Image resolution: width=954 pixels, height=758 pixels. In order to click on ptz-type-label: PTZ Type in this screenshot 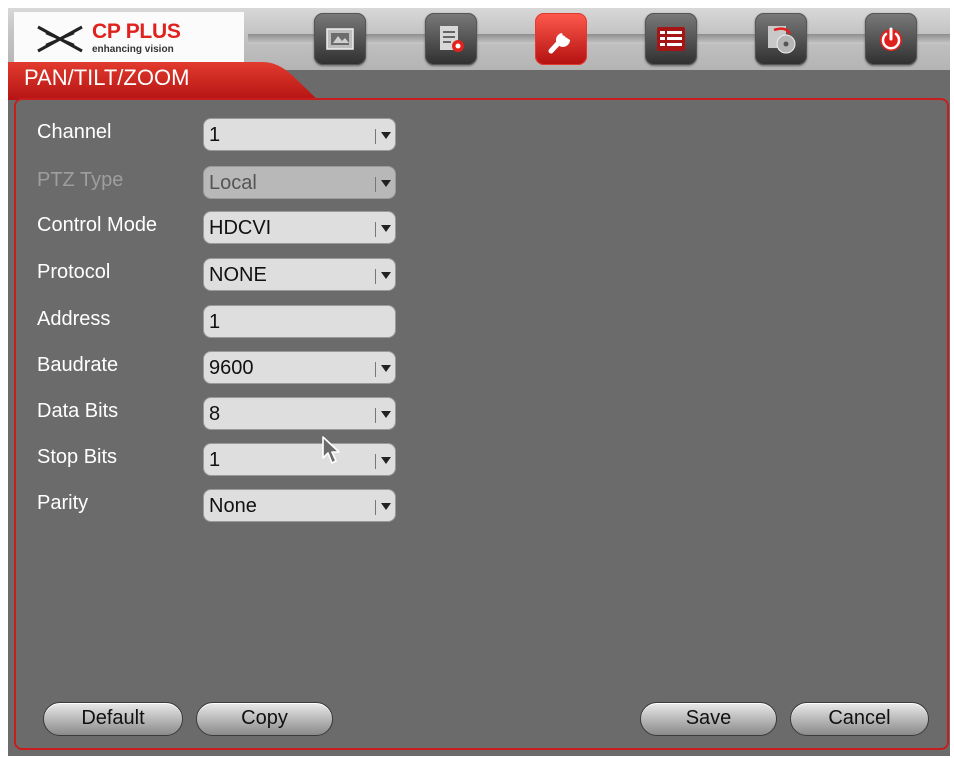, I will do `click(80, 180)`.